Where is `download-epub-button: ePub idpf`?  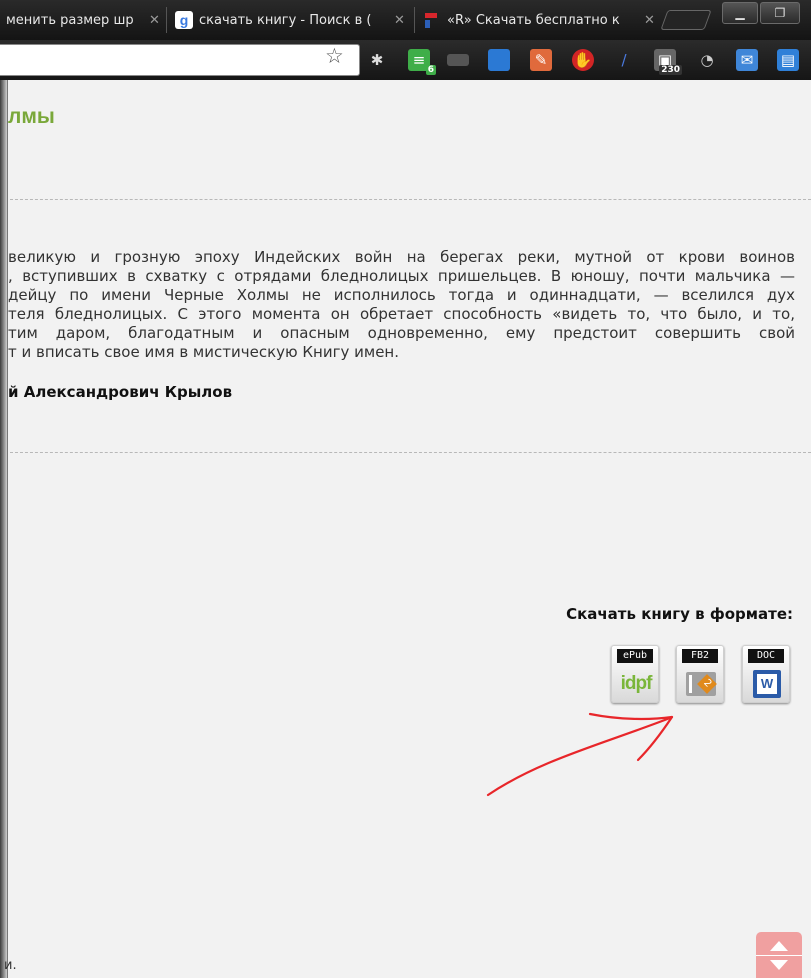 download-epub-button: ePub idpf is located at coordinates (635, 674).